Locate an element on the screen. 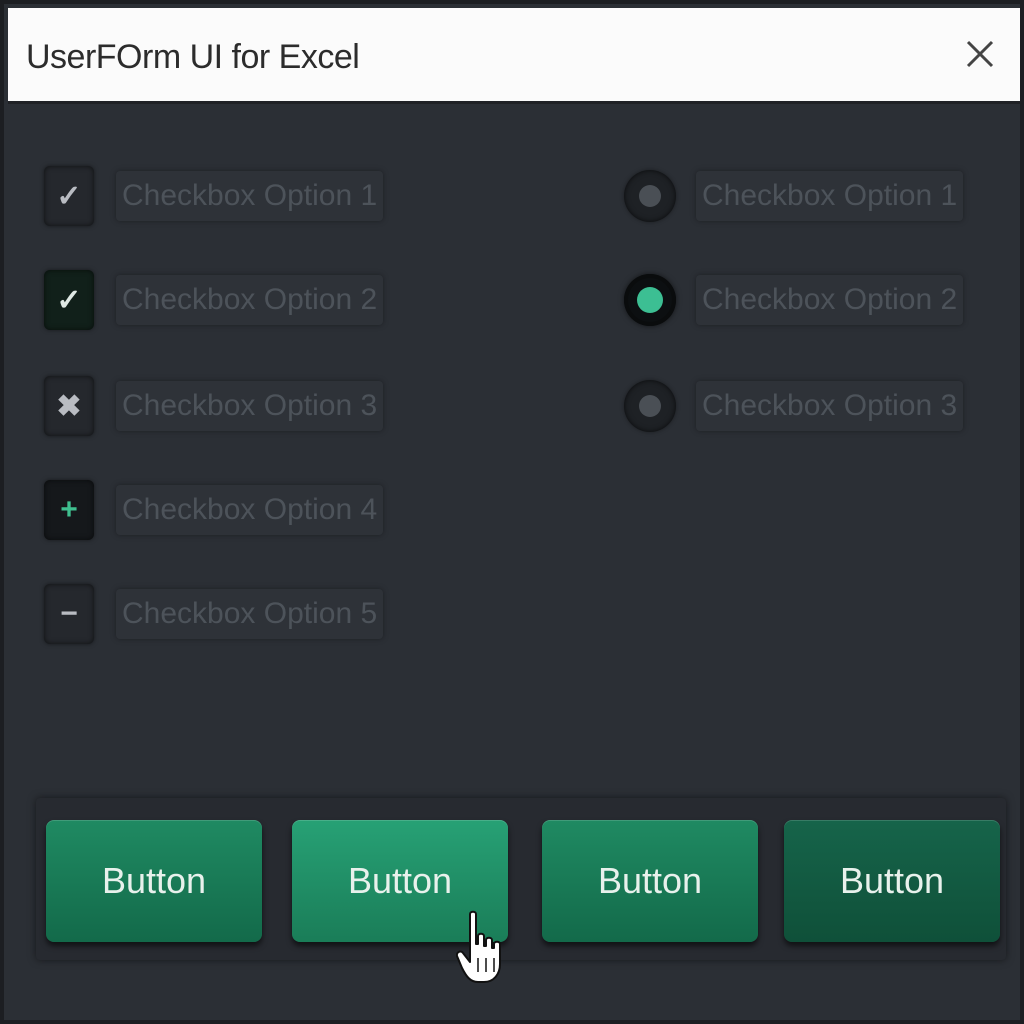 The height and width of the screenshot is (1024, 1024). radio-label: Checkbox Option 3 is located at coordinates (830, 406).